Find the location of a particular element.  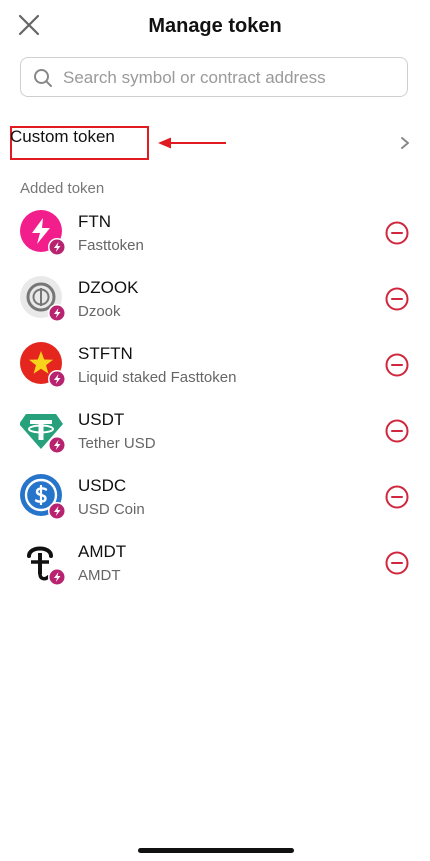

token-row-ftn: FTN Fasttoken is located at coordinates (215, 233).